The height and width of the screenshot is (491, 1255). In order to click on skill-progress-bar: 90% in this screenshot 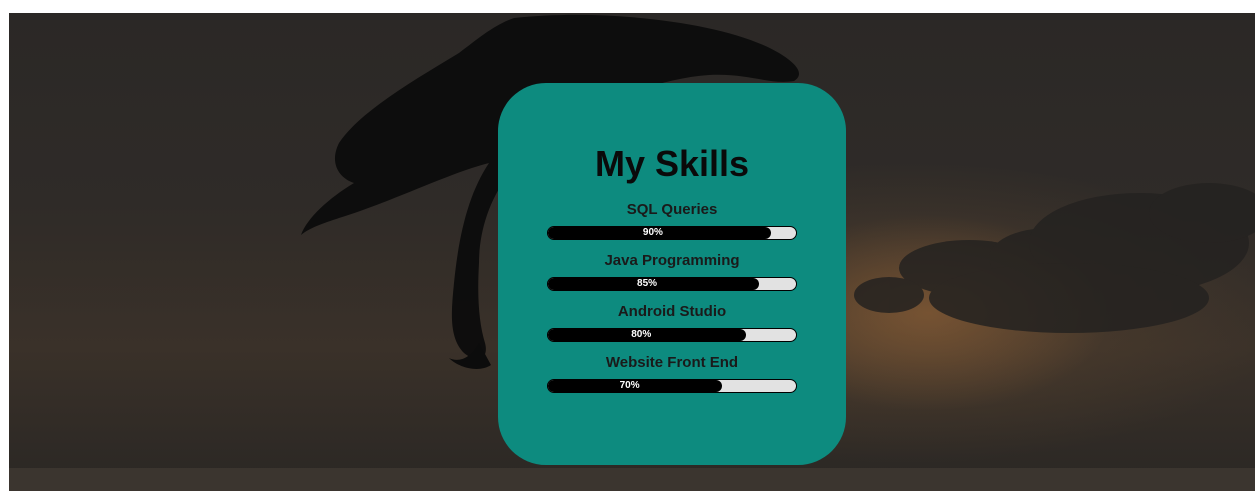, I will do `click(672, 233)`.